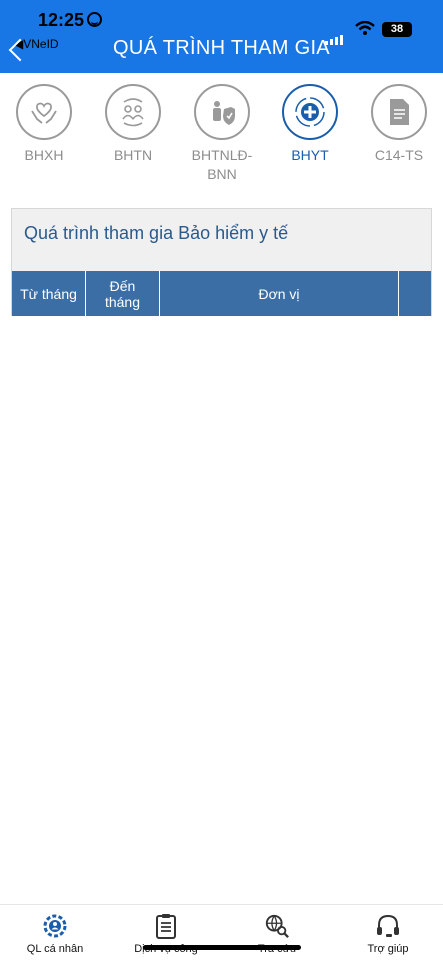 Image resolution: width=443 pixels, height=960 pixels. What do you see at coordinates (415, 293) in the screenshot?
I see `column-extra` at bounding box center [415, 293].